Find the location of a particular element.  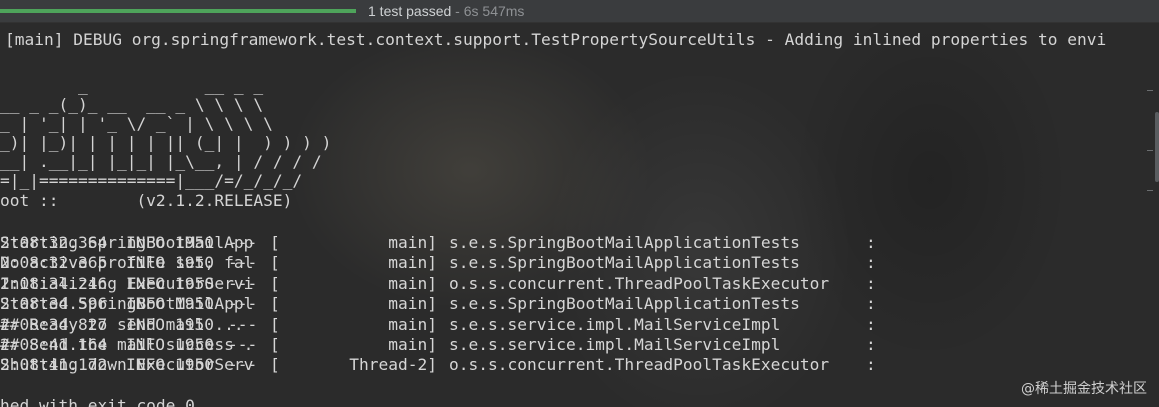

log-thread: Thread-2] is located at coordinates (393, 365).